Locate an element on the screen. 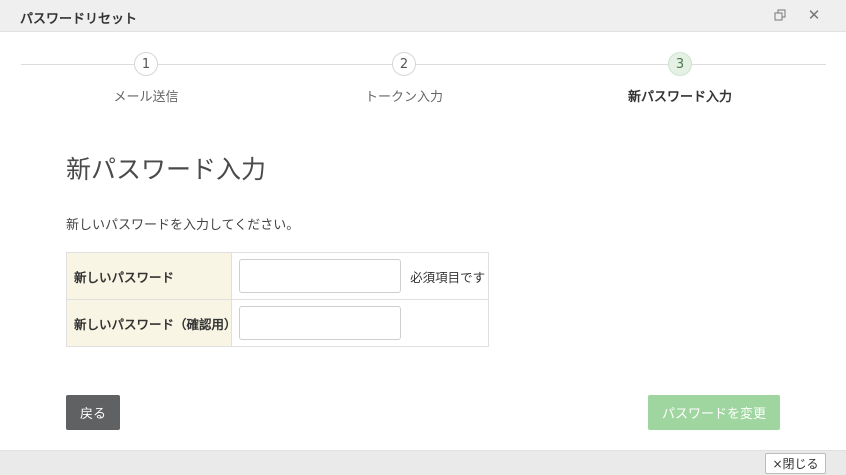 The width and height of the screenshot is (846, 475). new-password-cell: 必須項目です is located at coordinates (360, 276).